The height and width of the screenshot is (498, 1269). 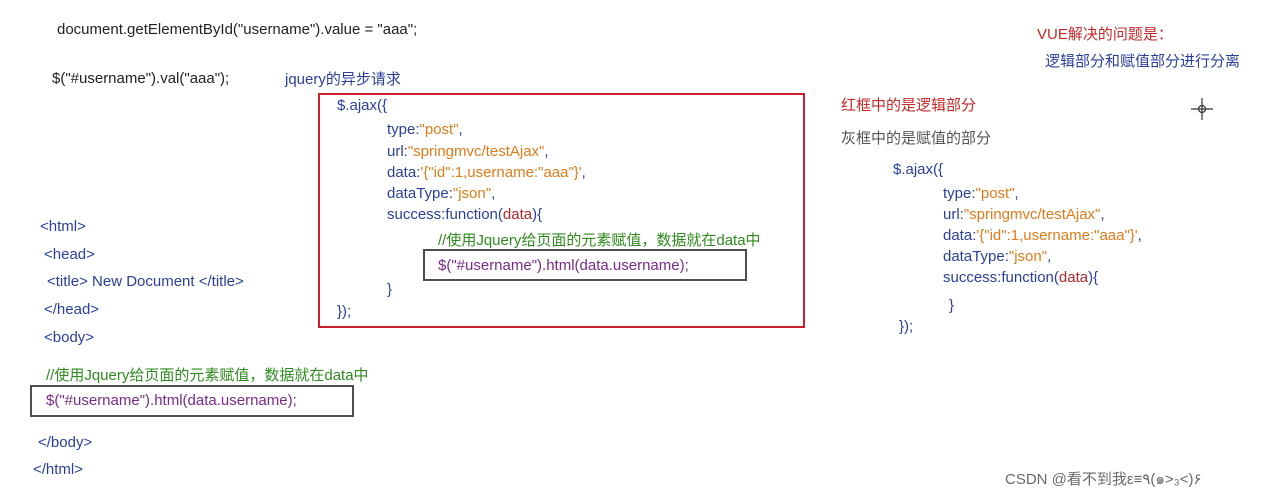 I want to click on html-comment: //使用Jquery给页面的元素赋值，数据就在data中, so click(x=207, y=375).